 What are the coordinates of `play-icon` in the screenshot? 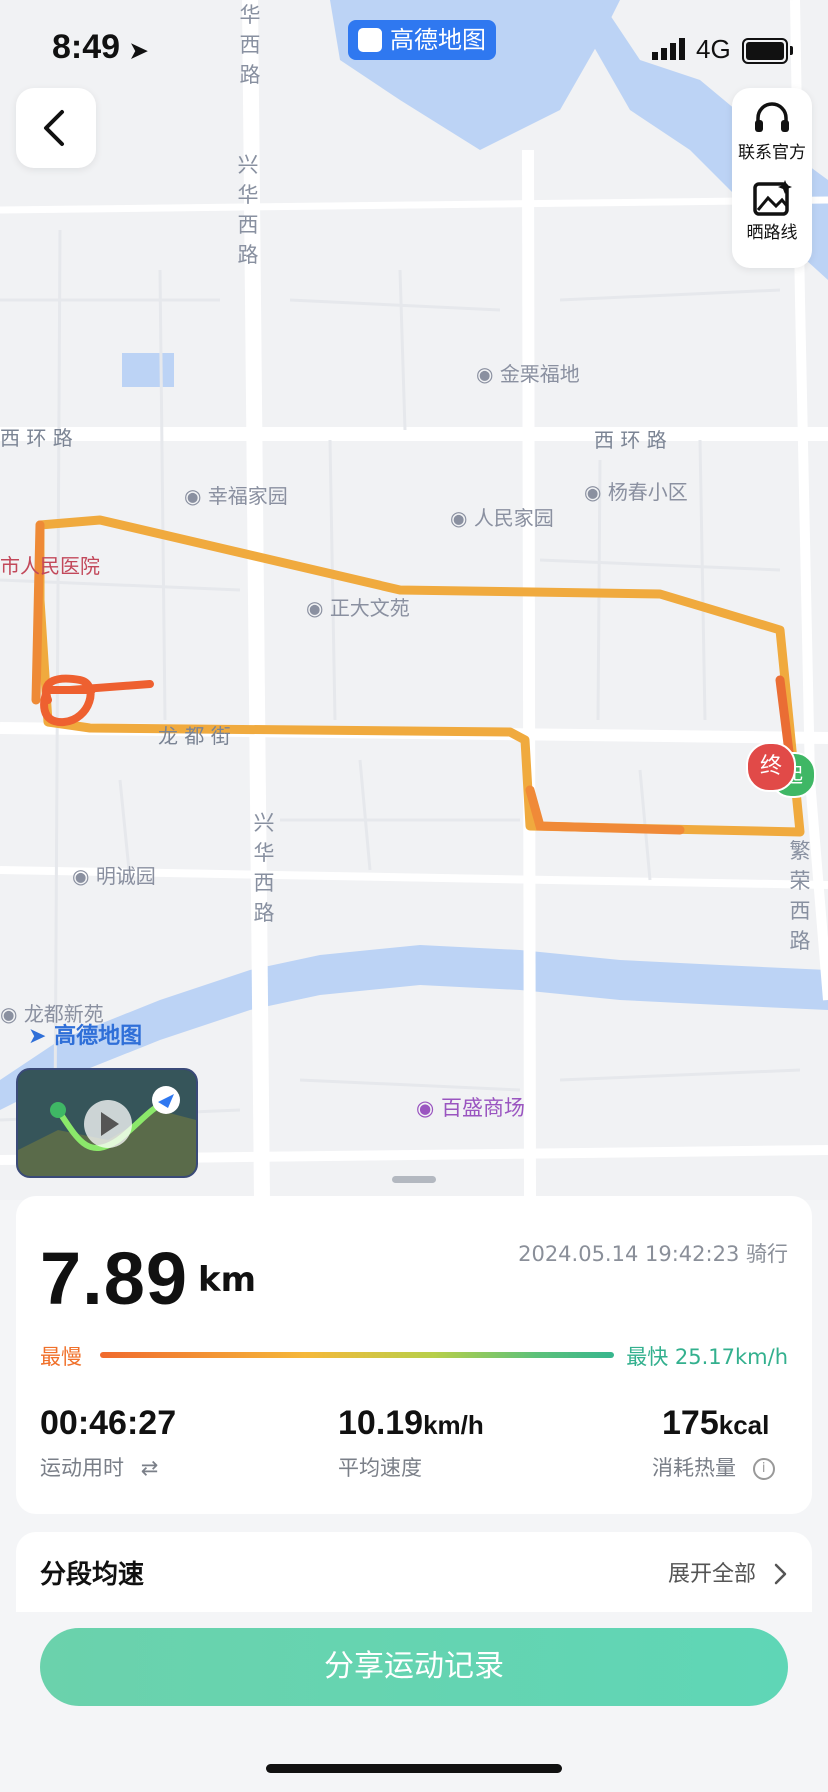 It's located at (108, 1123).